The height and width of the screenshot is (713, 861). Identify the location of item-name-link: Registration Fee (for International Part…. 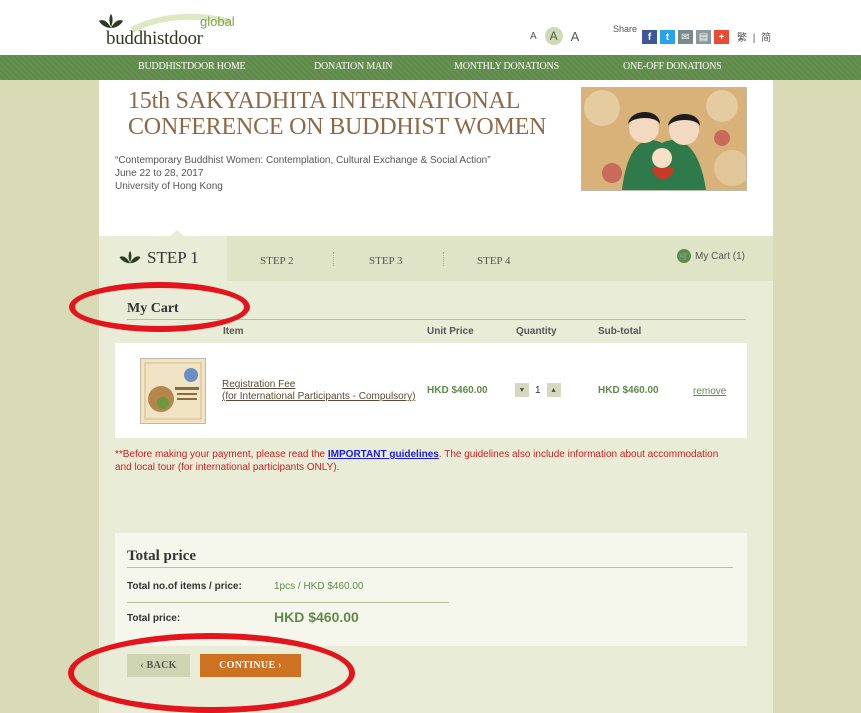
(318, 391).